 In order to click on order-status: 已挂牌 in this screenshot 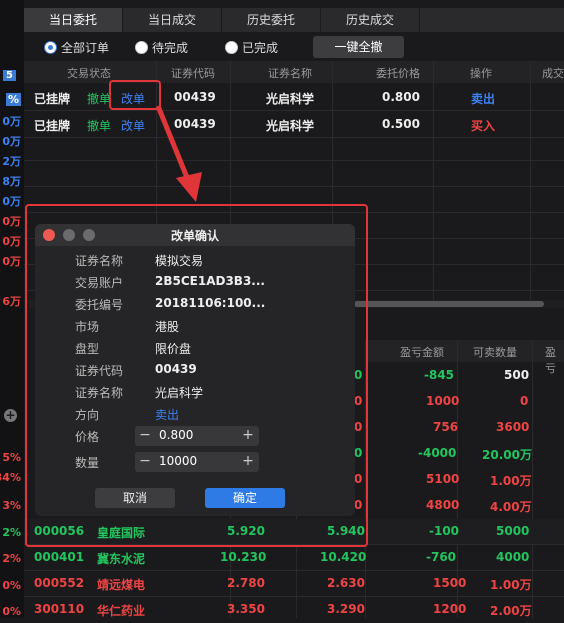, I will do `click(52, 126)`.